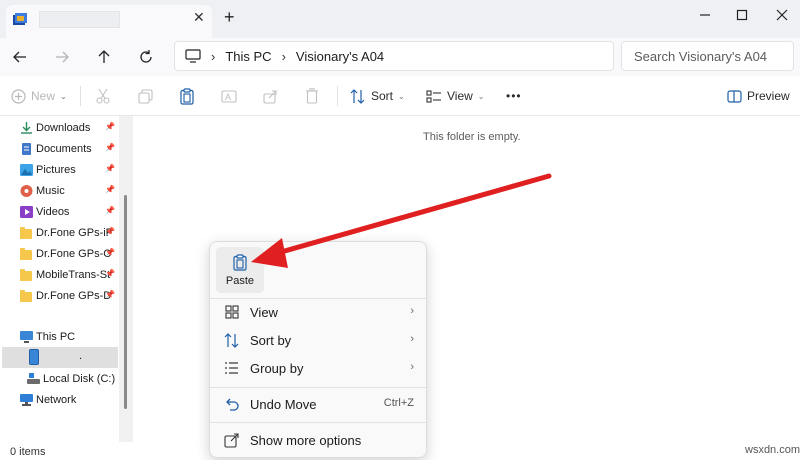  Describe the element at coordinates (340, 56) in the screenshot. I see `breadcrumb-current-folder: Visionary's A04` at that location.